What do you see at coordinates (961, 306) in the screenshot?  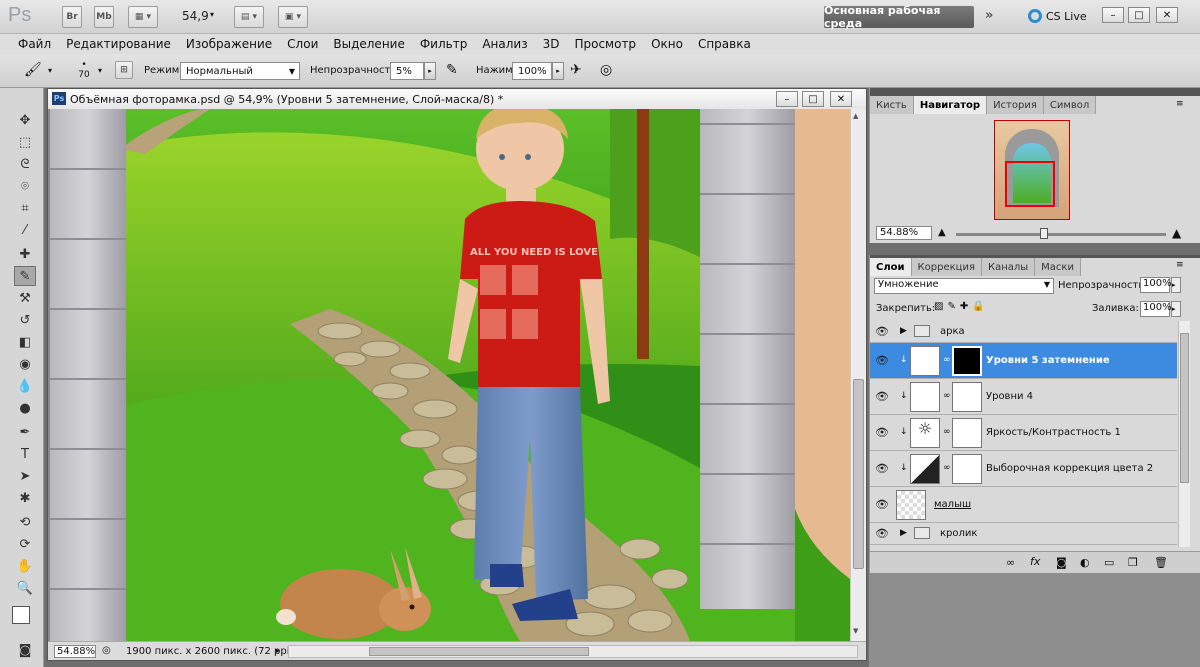 I see `lock-icons: ▨✎✚🔒` at bounding box center [961, 306].